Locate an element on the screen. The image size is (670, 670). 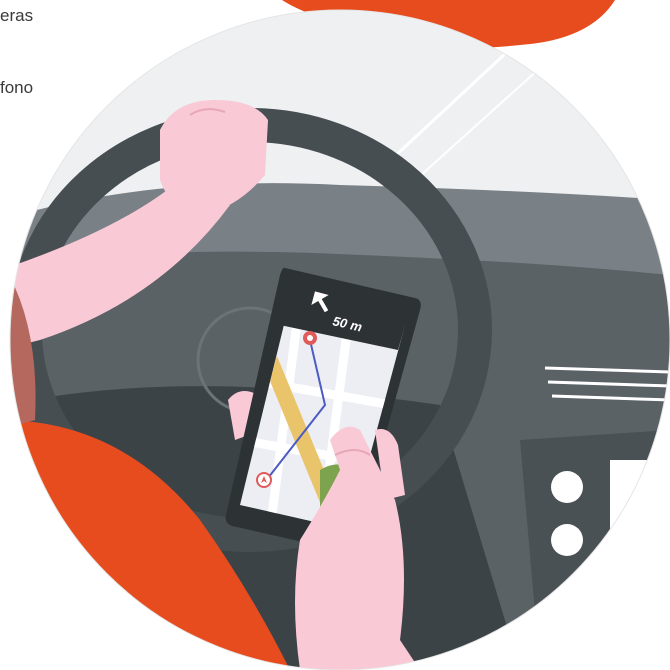
current-location-icon is located at coordinates (264, 480).